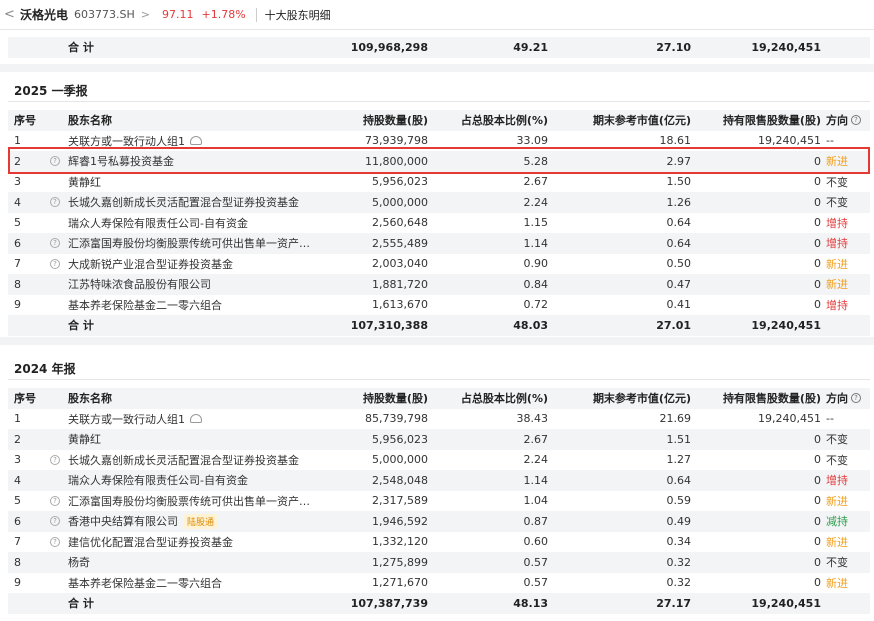 This screenshot has height=621, width=874. What do you see at coordinates (679, 243) in the screenshot?
I see `market-value: 0.64` at bounding box center [679, 243].